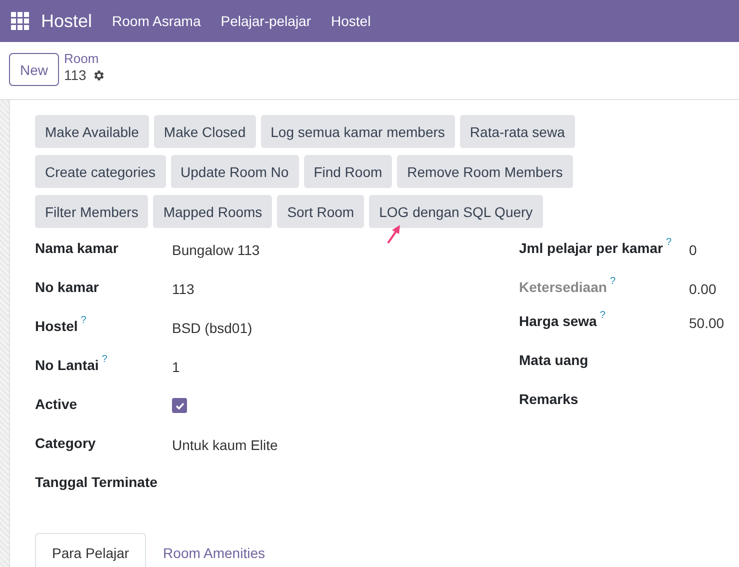 This screenshot has width=739, height=567. I want to click on field-value: Untuk kaum Elite, so click(225, 445).